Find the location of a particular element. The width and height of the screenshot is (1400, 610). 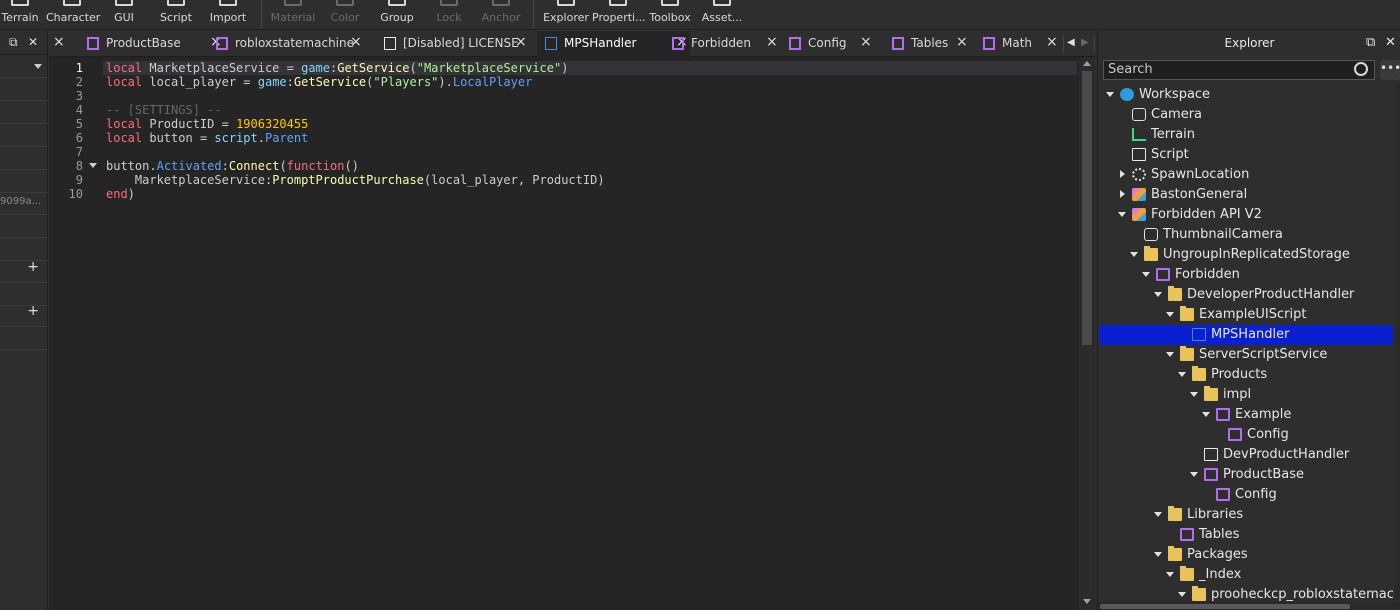

explorer-horizontal-scrollbar is located at coordinates (1249, 606).